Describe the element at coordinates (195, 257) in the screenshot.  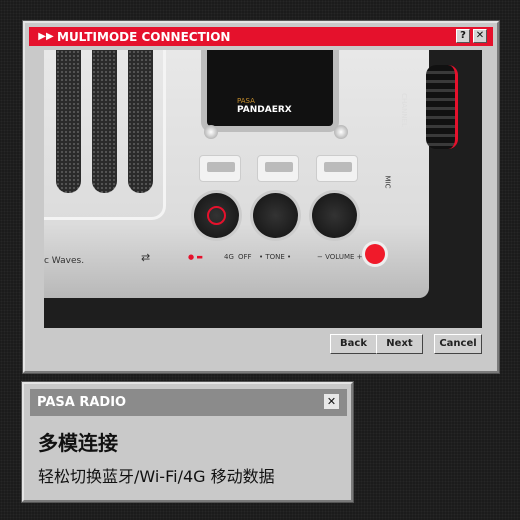
I see `bluetooth-indicator: ● ▬` at that location.